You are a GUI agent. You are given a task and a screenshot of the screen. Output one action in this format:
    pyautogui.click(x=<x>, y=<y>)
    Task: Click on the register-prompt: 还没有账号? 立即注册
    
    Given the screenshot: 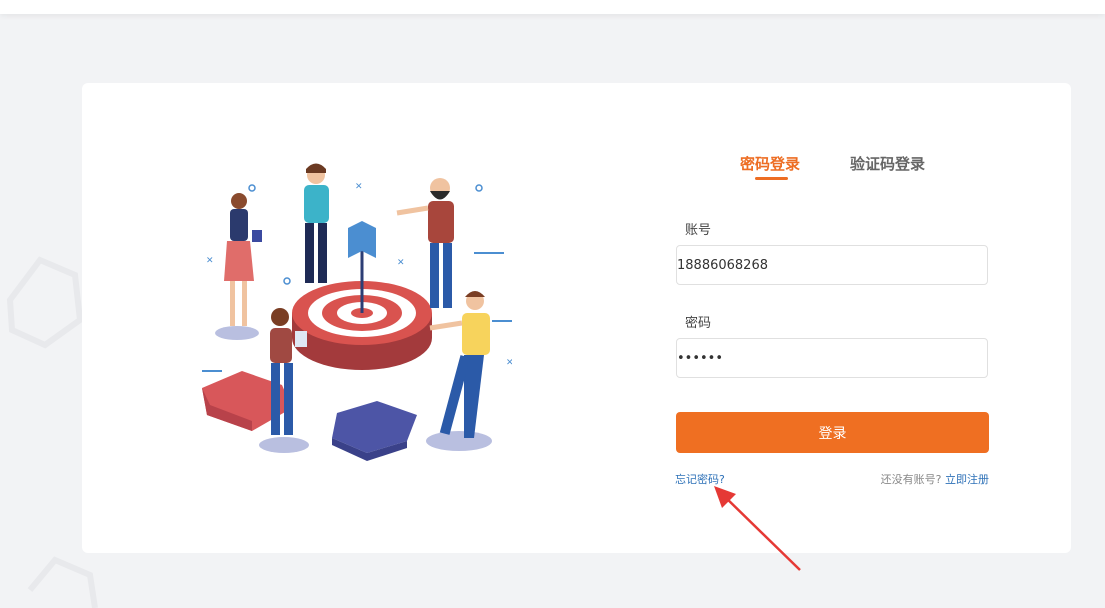 What is the action you would take?
    pyautogui.click(x=935, y=479)
    